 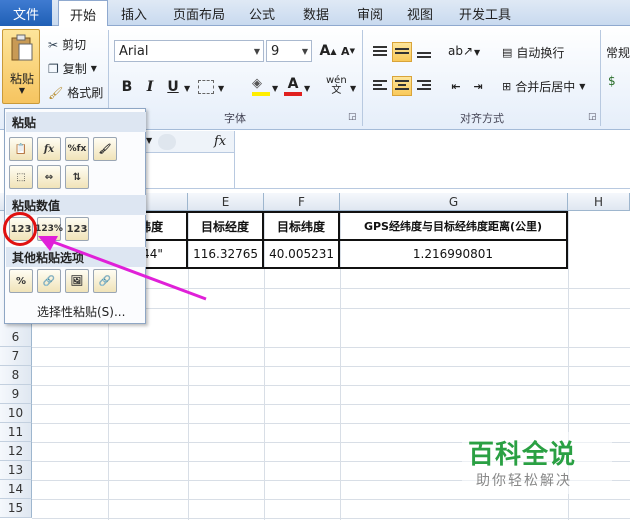 I want to click on row-header: 13, so click(x=16, y=470).